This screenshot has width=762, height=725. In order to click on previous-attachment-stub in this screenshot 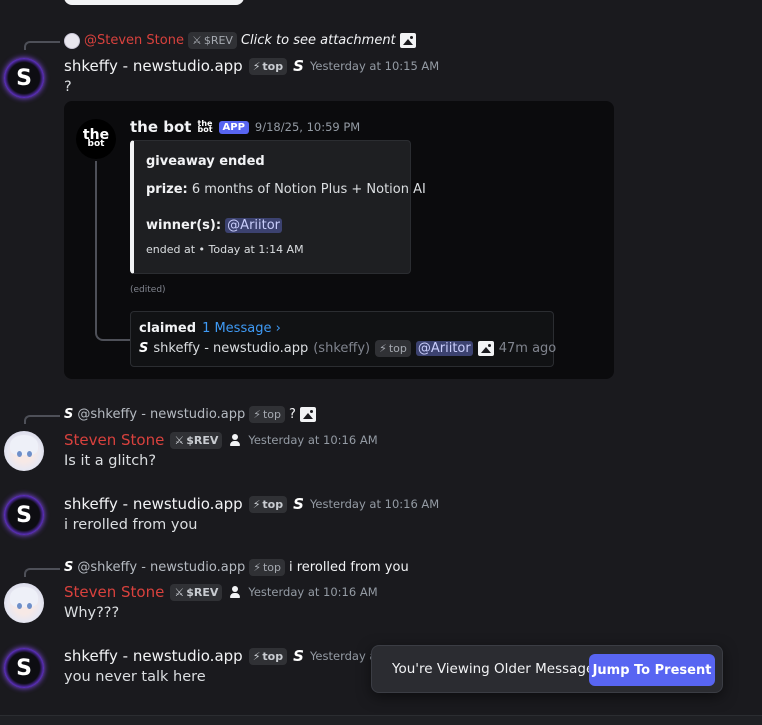, I will do `click(154, 2)`.